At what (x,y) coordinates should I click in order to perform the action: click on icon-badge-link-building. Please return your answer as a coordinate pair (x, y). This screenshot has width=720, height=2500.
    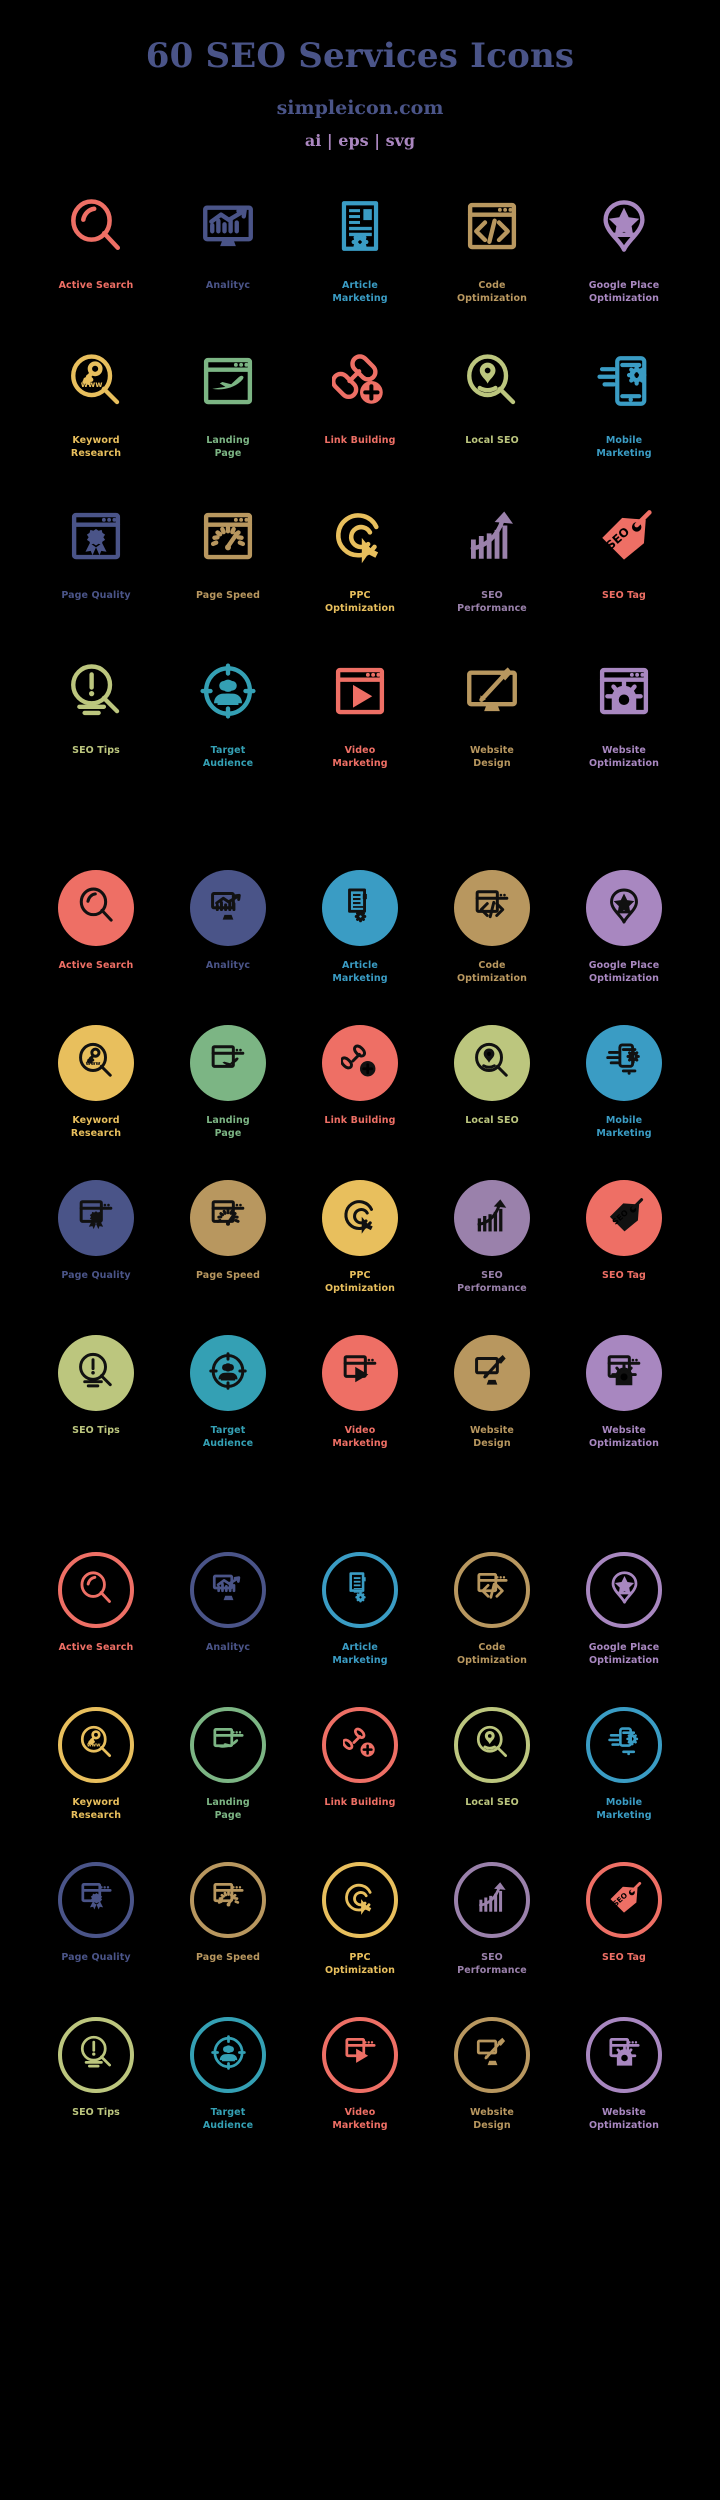
    Looking at the image, I should click on (360, 1063).